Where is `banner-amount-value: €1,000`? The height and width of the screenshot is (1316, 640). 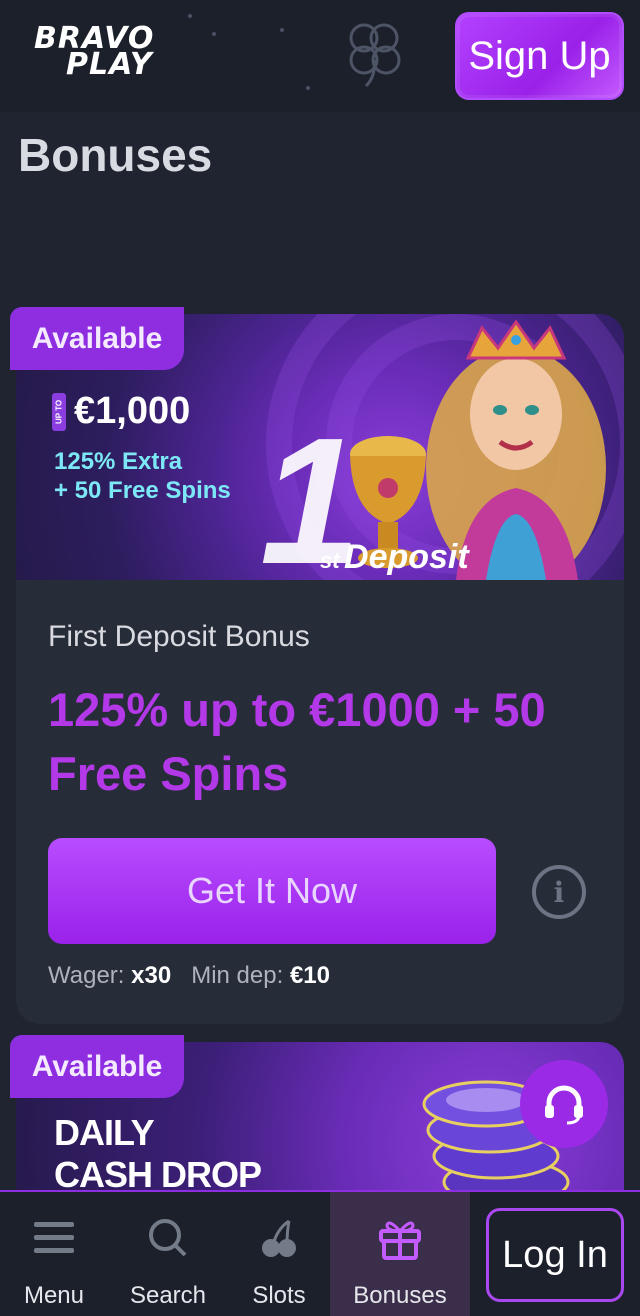
banner-amount-value: €1,000 is located at coordinates (132, 411).